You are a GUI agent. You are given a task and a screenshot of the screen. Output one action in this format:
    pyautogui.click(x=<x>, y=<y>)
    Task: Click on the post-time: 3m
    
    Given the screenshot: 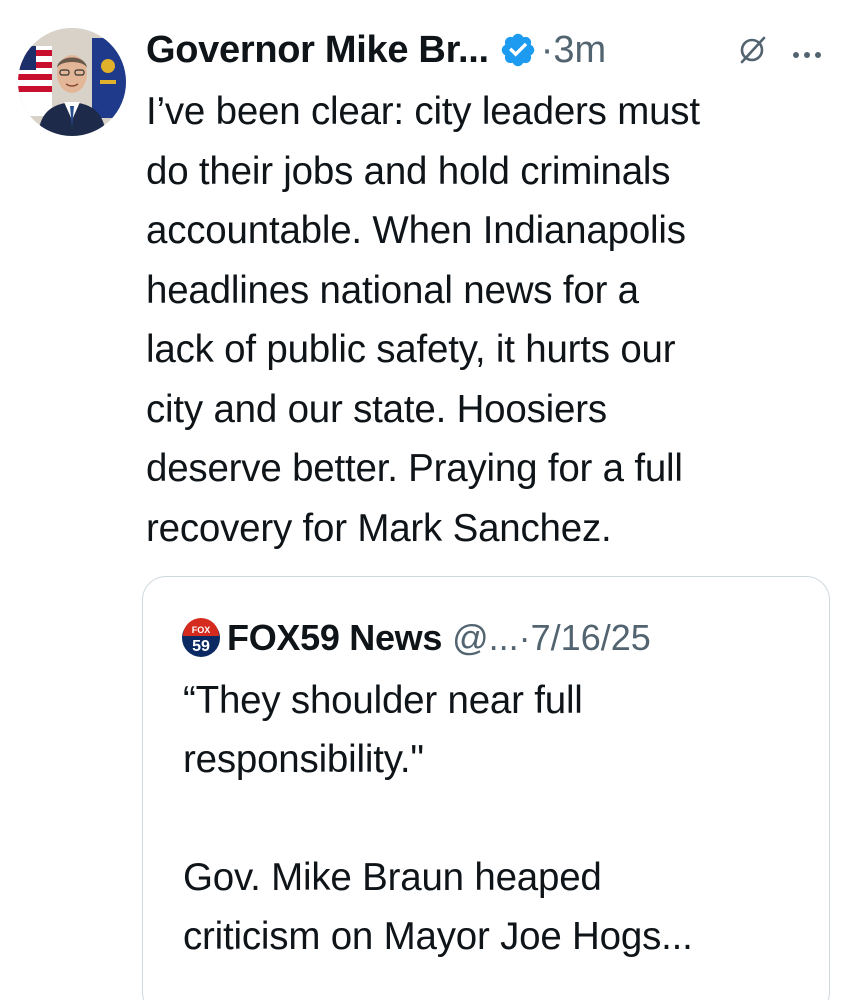 What is the action you would take?
    pyautogui.click(x=579, y=50)
    